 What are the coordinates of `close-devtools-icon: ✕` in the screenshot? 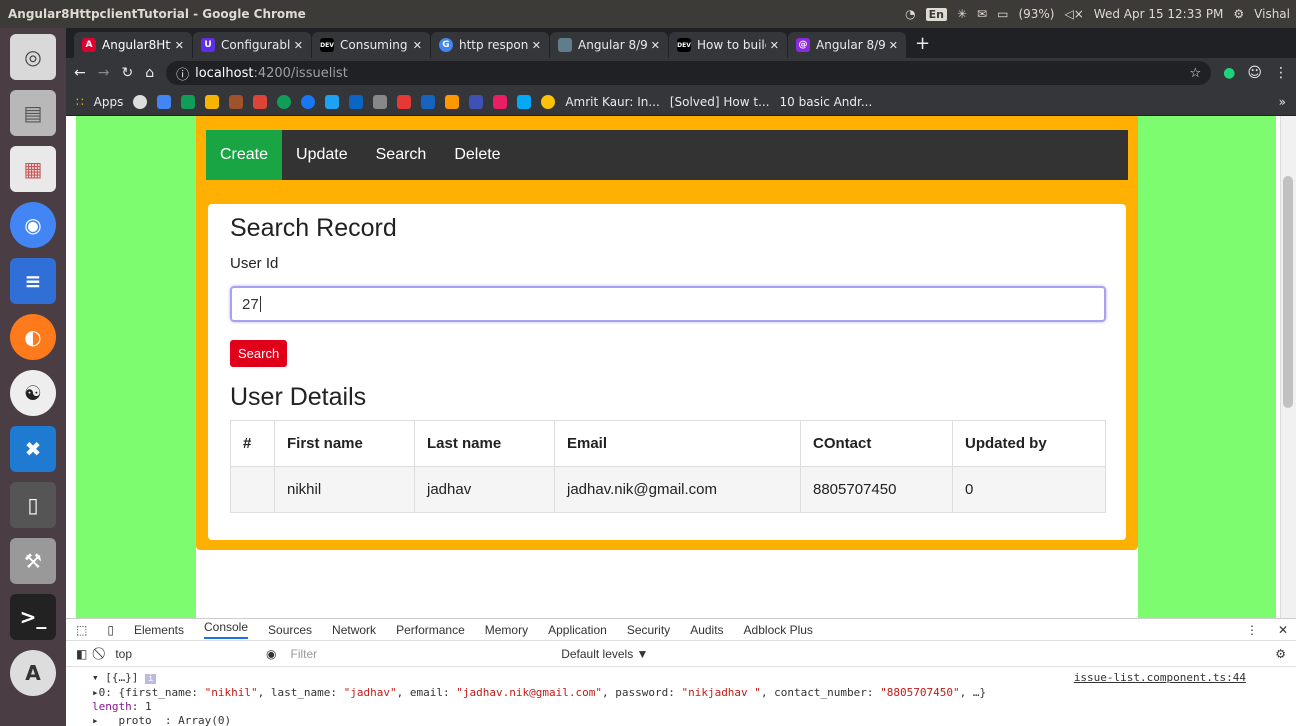 It's located at (1287, 630).